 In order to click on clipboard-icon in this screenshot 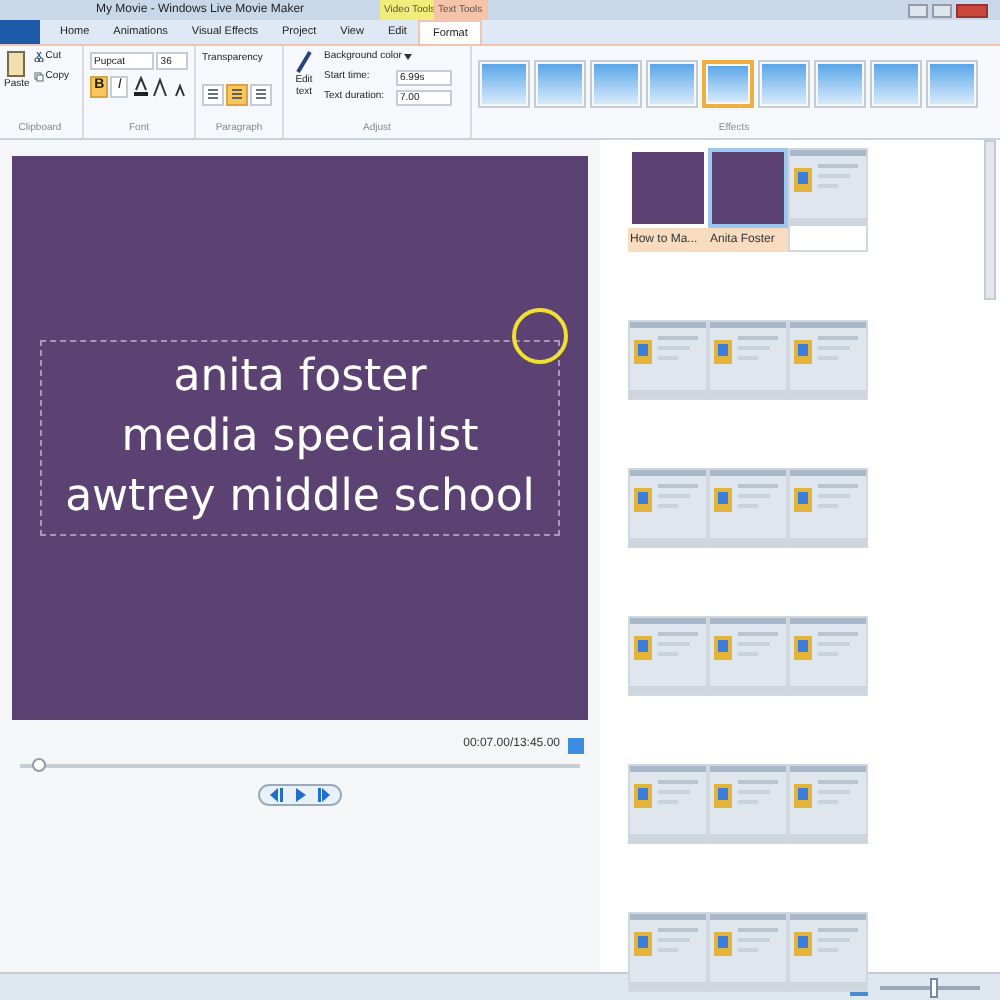, I will do `click(16, 64)`.